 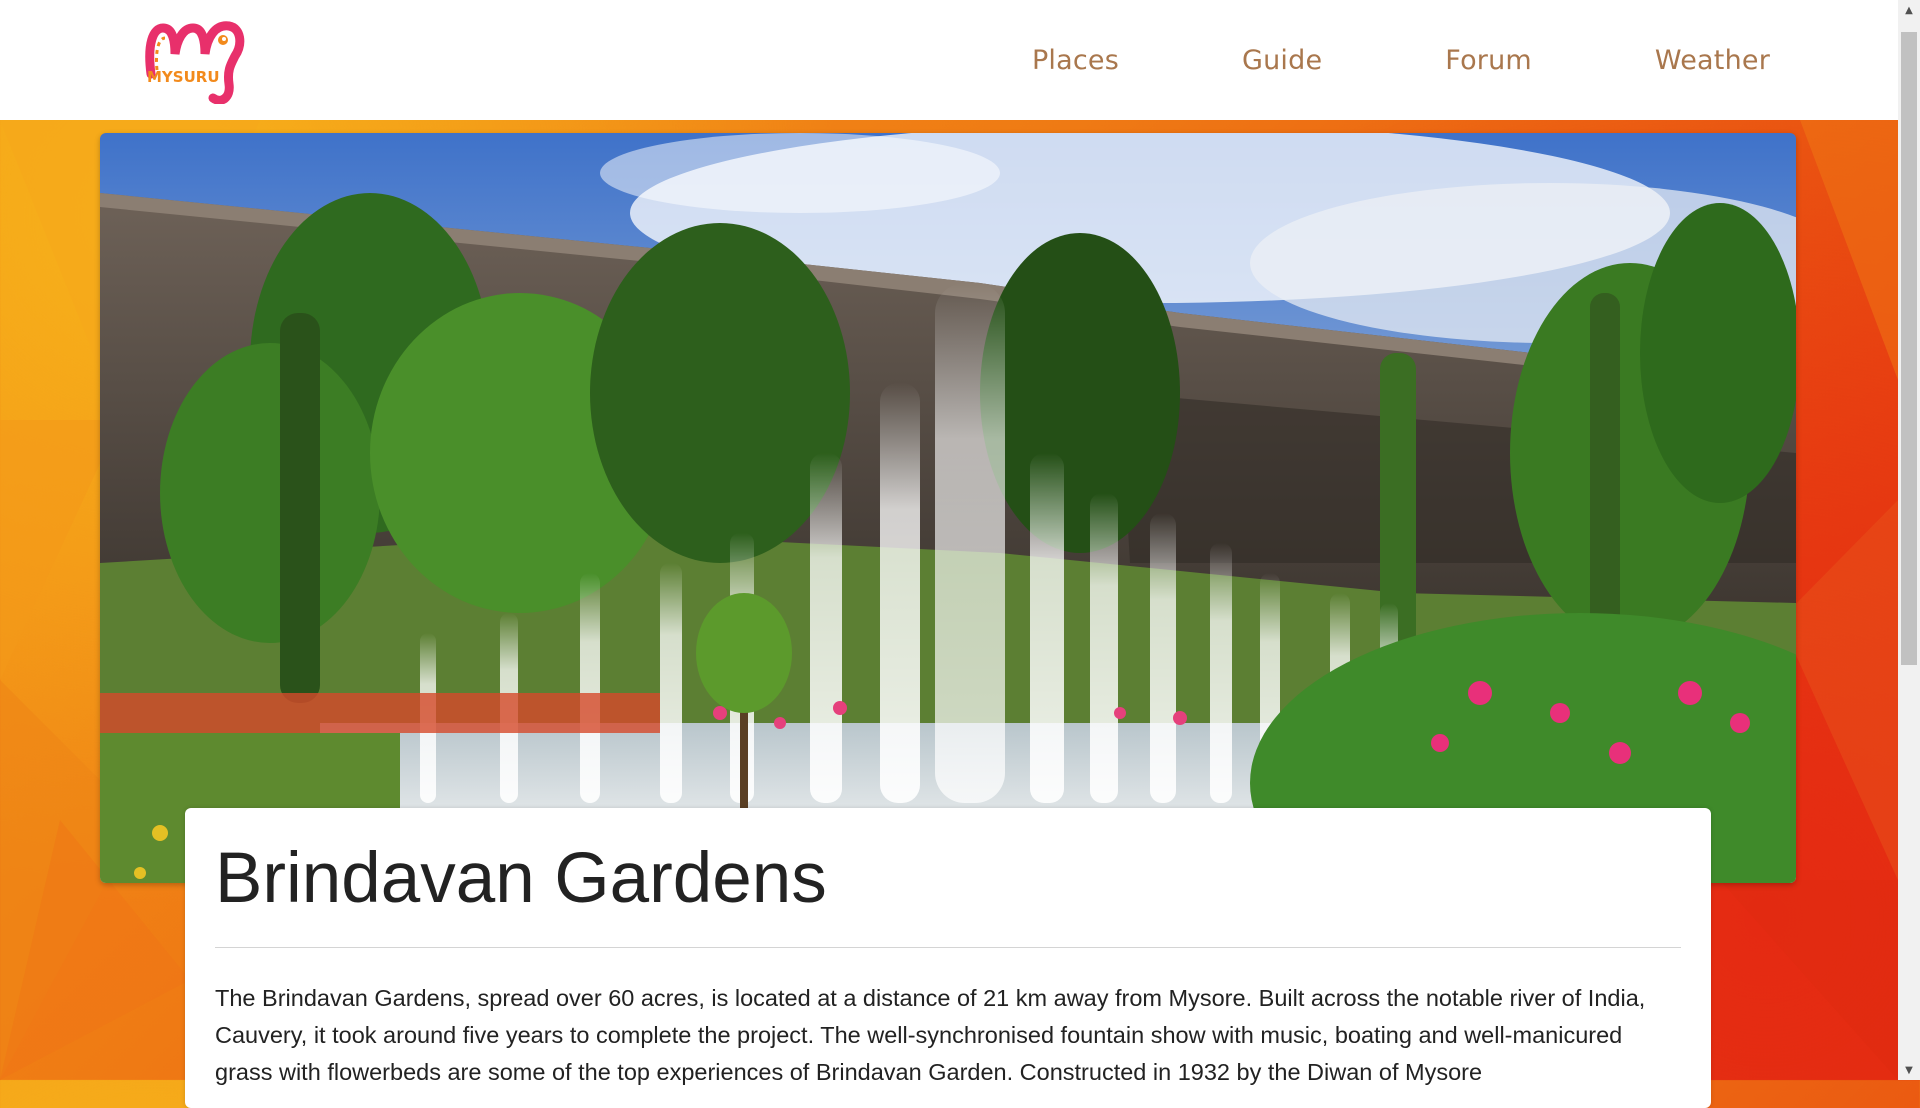 I want to click on title-divider, so click(x=948, y=947).